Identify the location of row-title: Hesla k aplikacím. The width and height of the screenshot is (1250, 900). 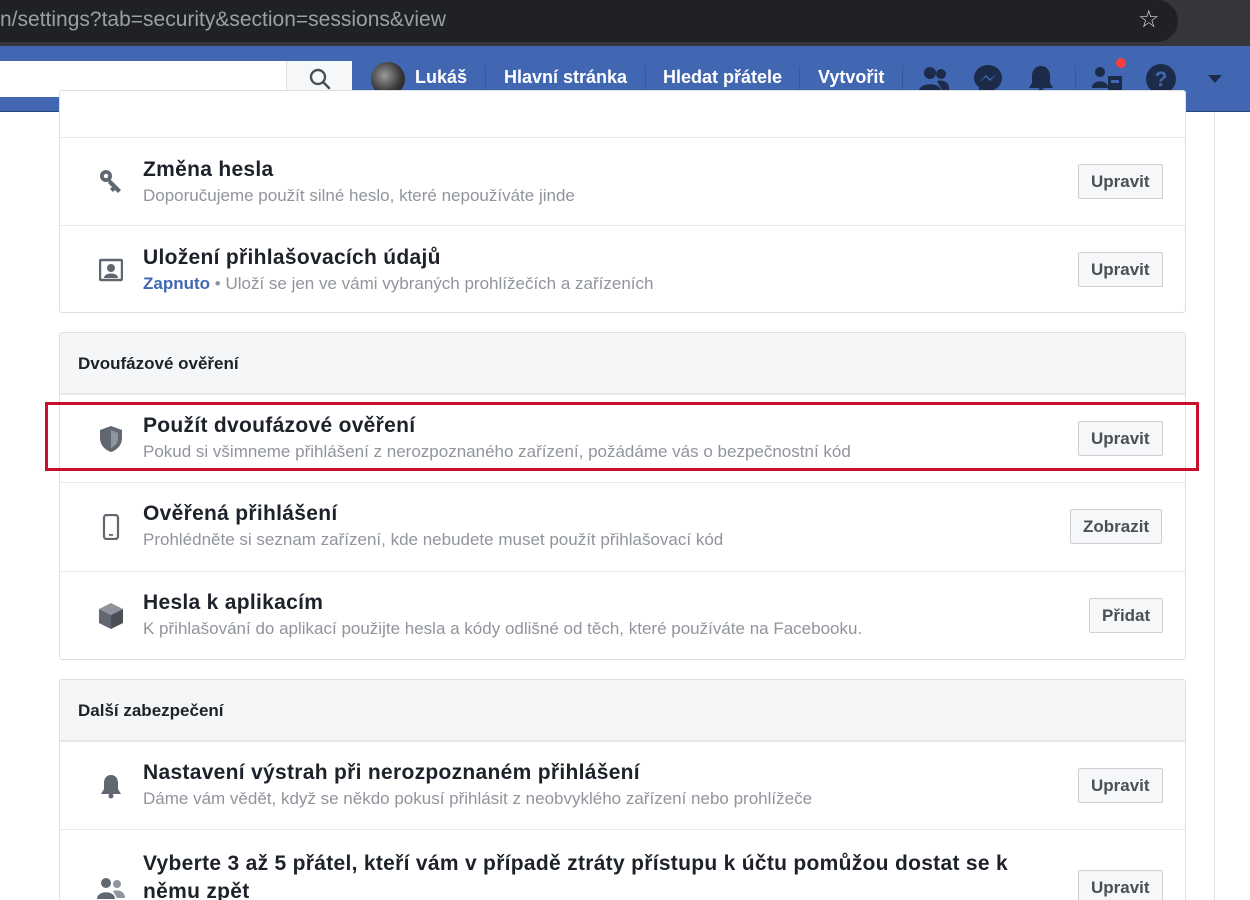
(233, 602).